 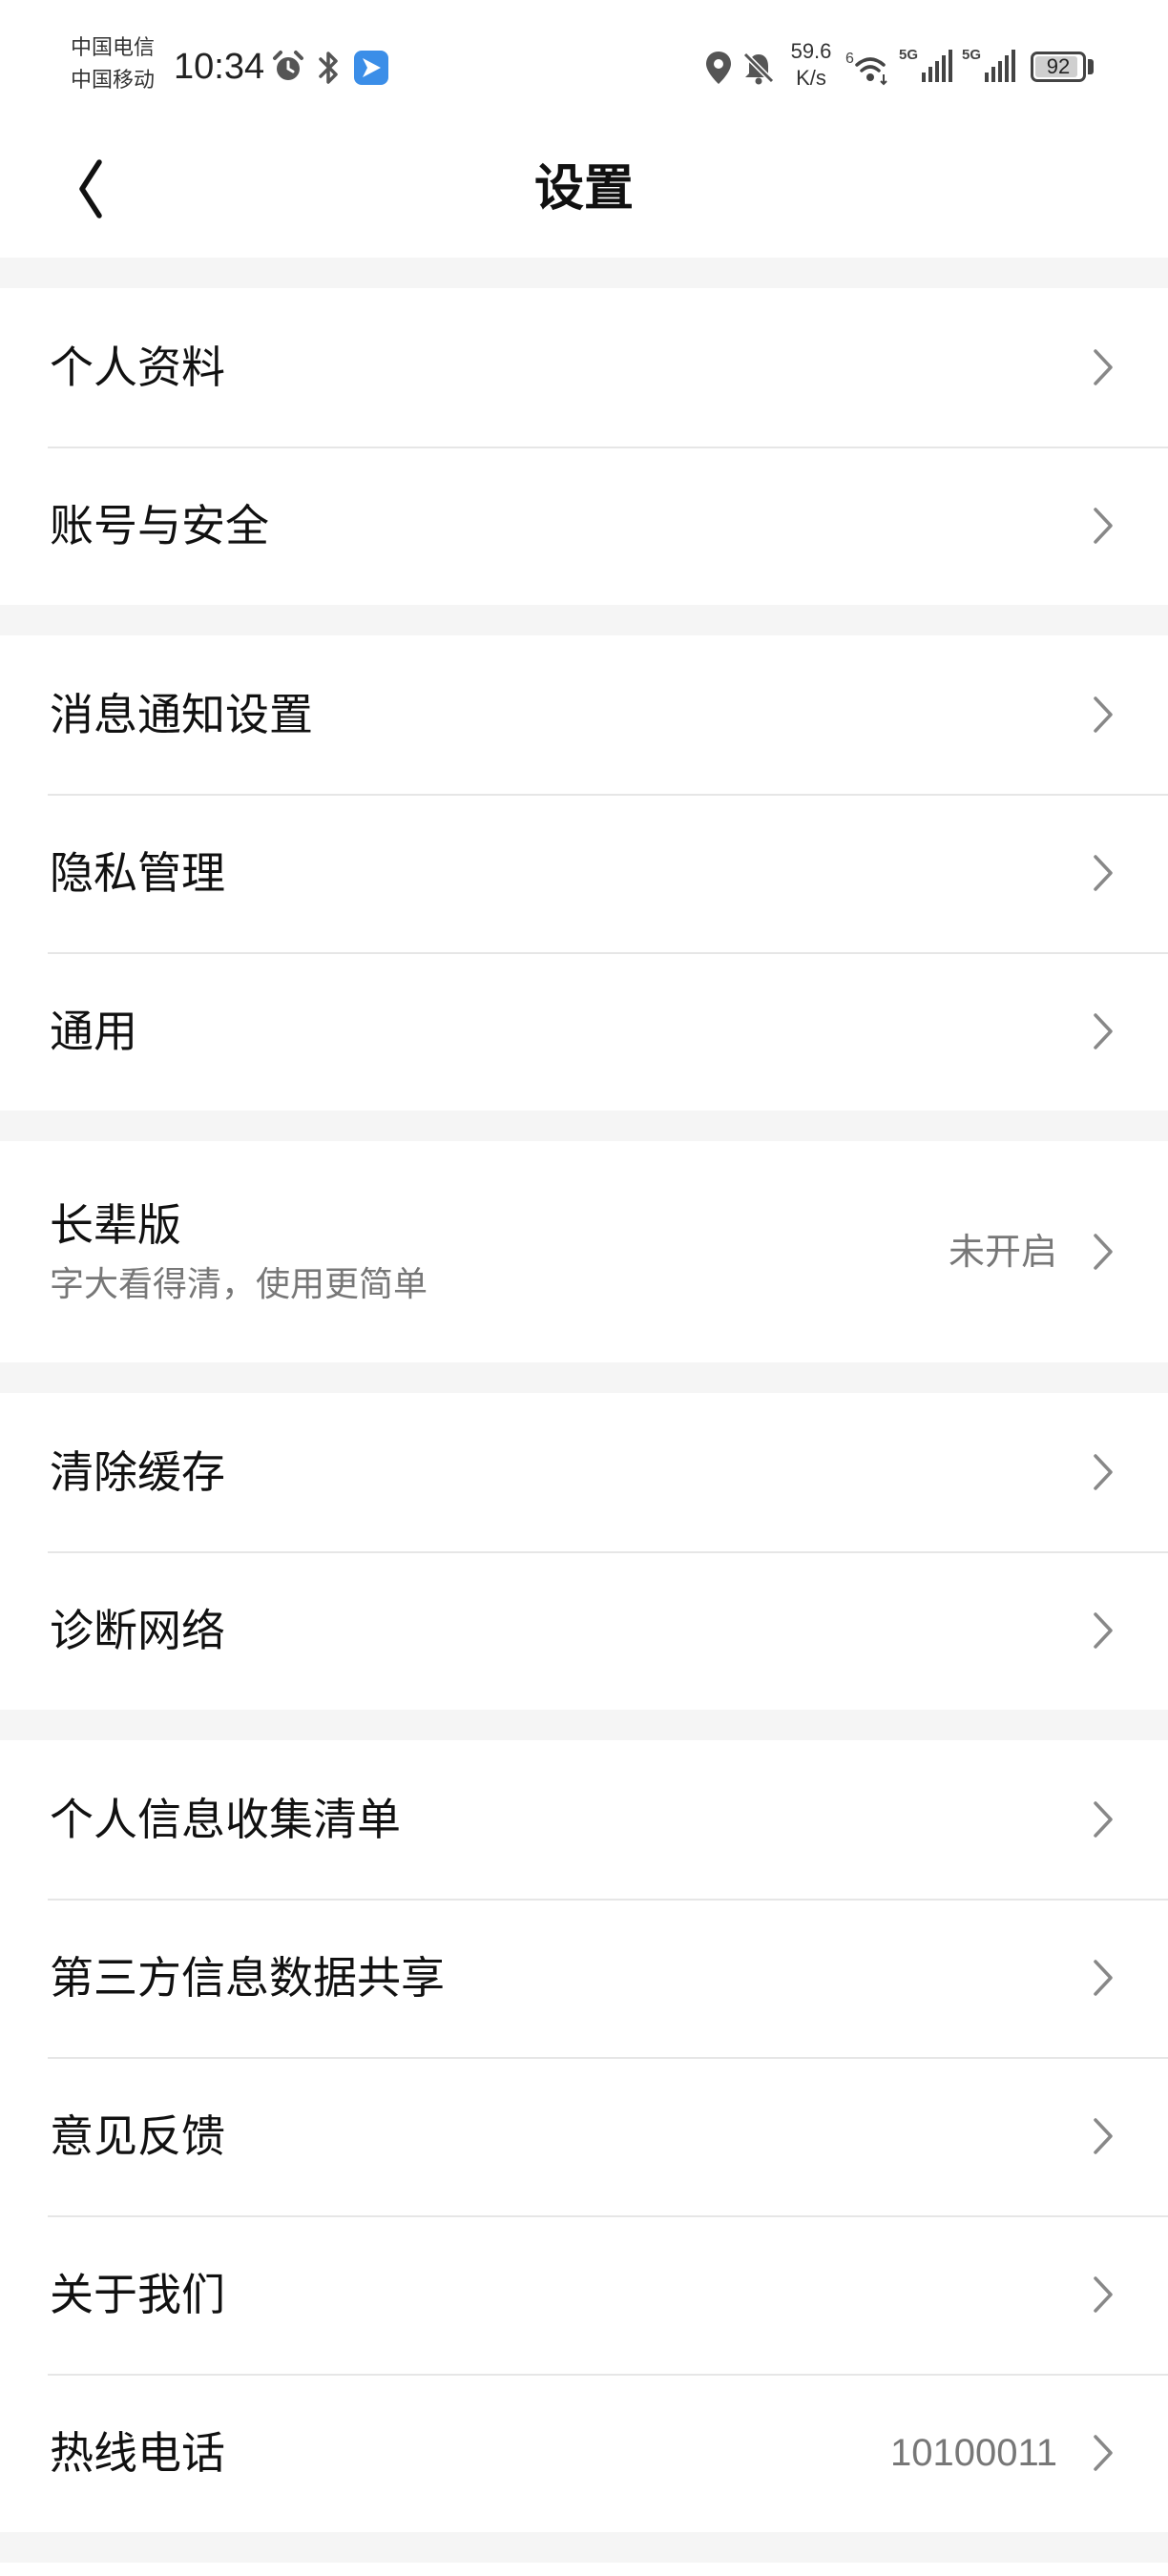 I want to click on carrier-info: 中国电信 中国移动, so click(x=113, y=64).